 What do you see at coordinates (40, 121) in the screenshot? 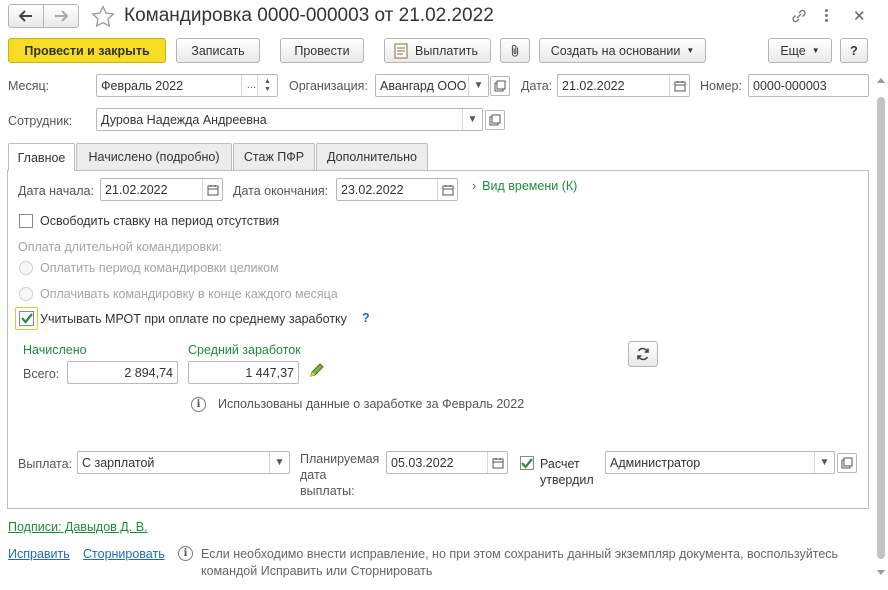
I see `employee-label: Сотрудник:` at bounding box center [40, 121].